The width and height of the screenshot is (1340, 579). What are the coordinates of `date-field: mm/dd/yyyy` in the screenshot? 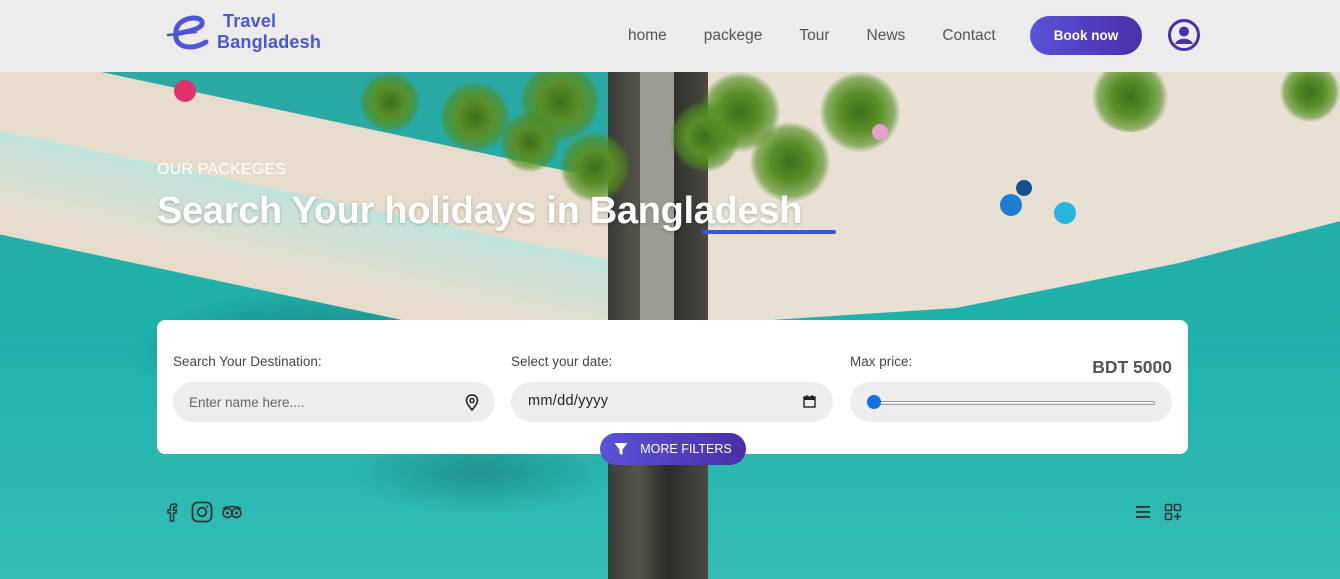 It's located at (672, 402).